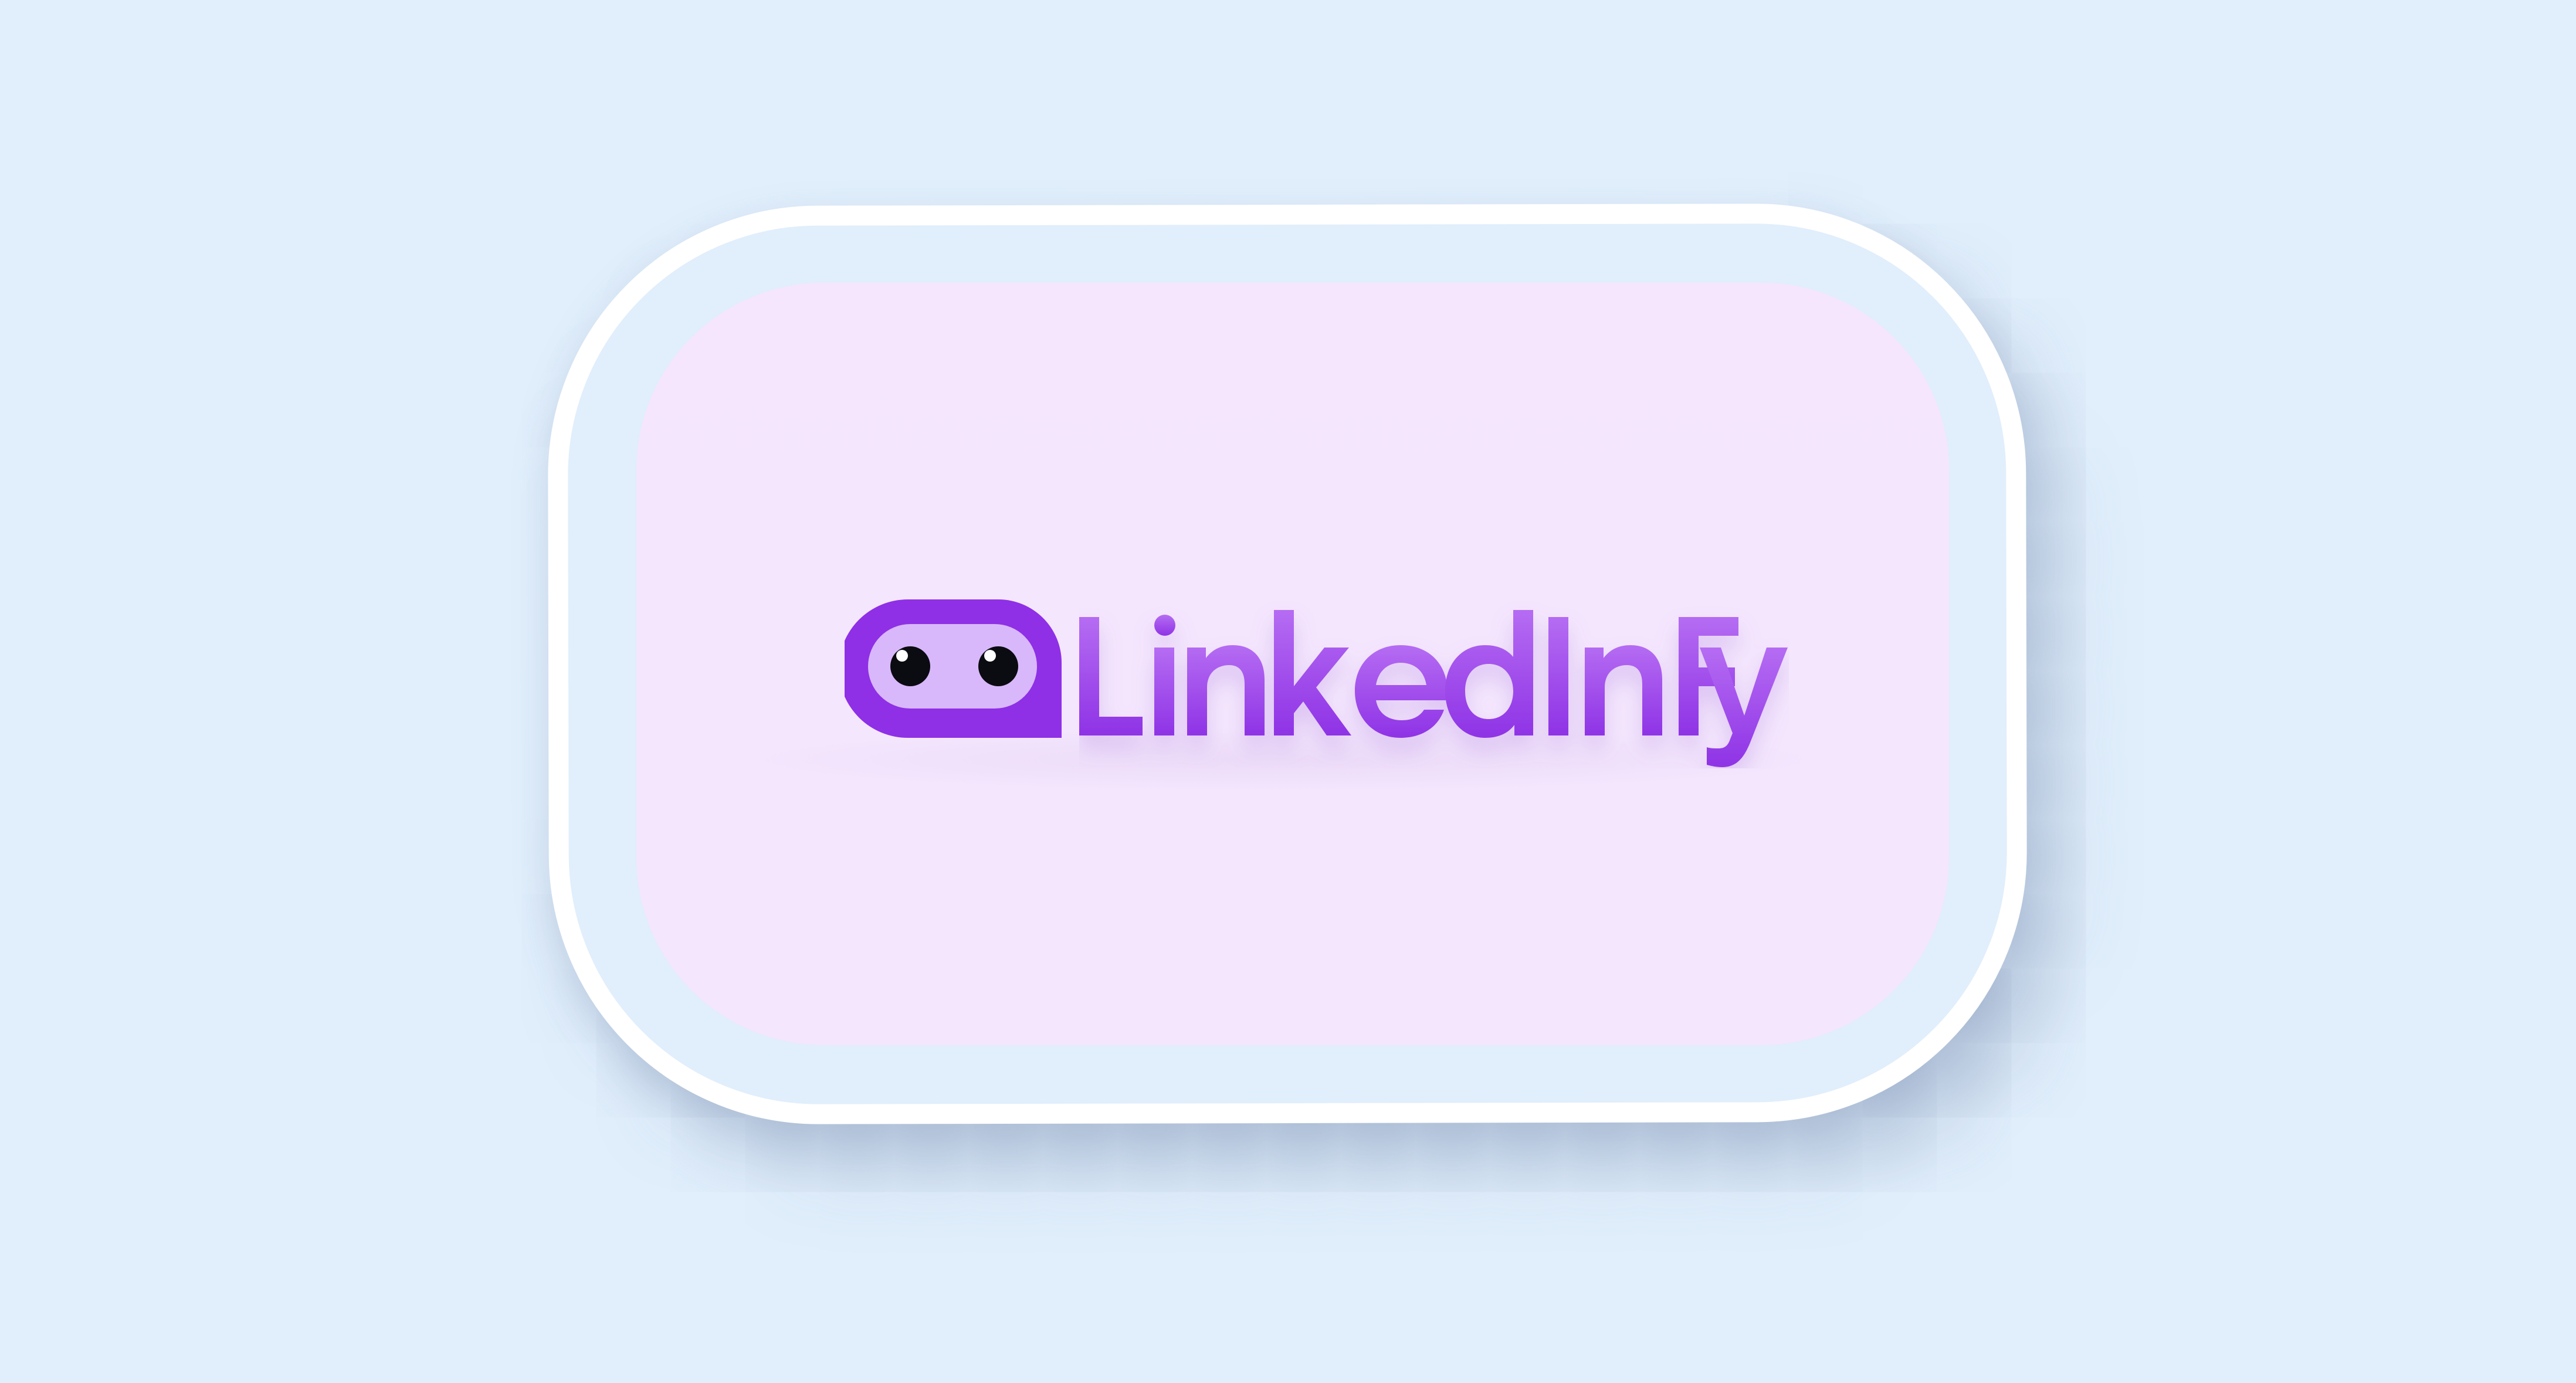 This screenshot has width=2576, height=1383. I want to click on robot-face-speech-bubble-icon, so click(953, 668).